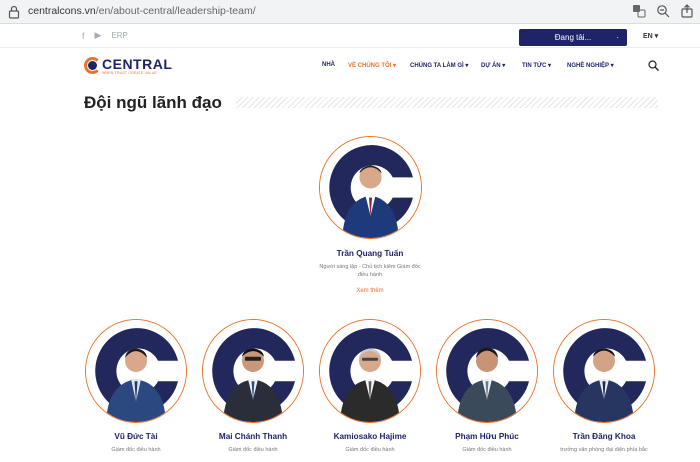  I want to click on url-path: /en/about-central/leadership-team/, so click(175, 11).